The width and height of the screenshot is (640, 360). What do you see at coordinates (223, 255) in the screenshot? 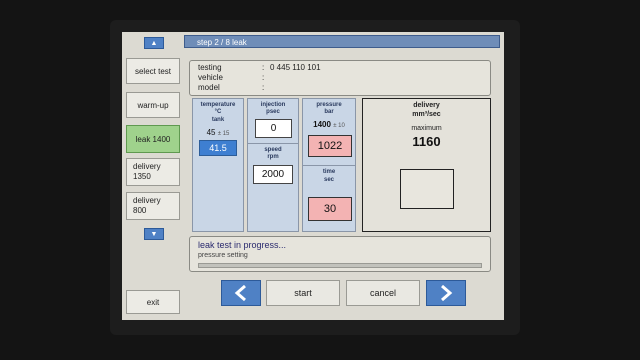
I see `status-substep: pressure setting` at bounding box center [223, 255].